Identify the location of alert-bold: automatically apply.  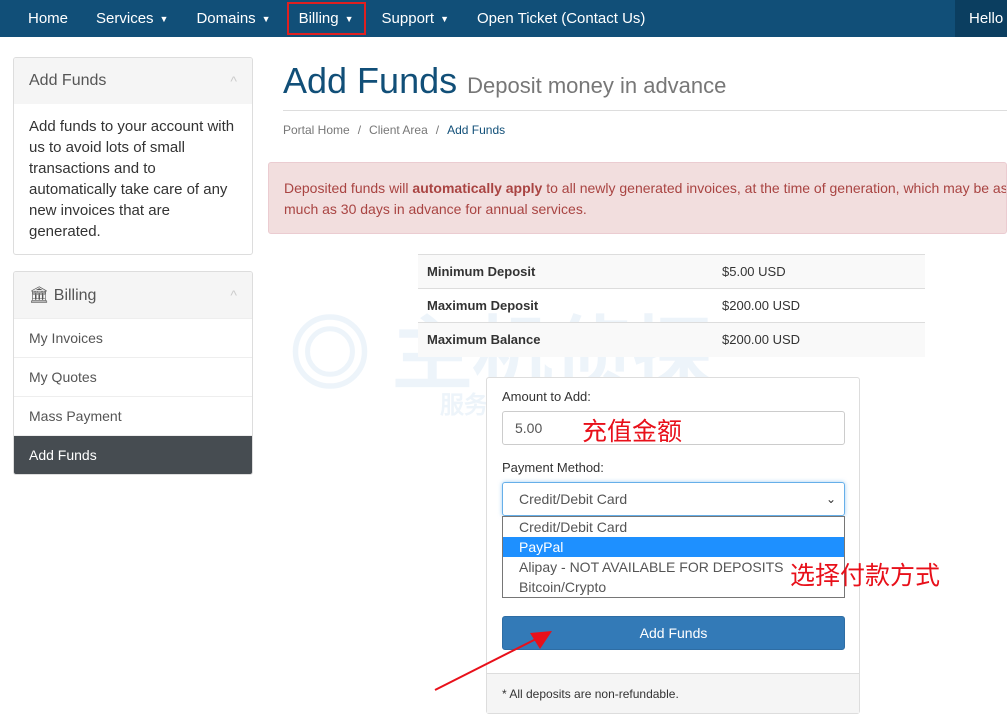
(477, 188).